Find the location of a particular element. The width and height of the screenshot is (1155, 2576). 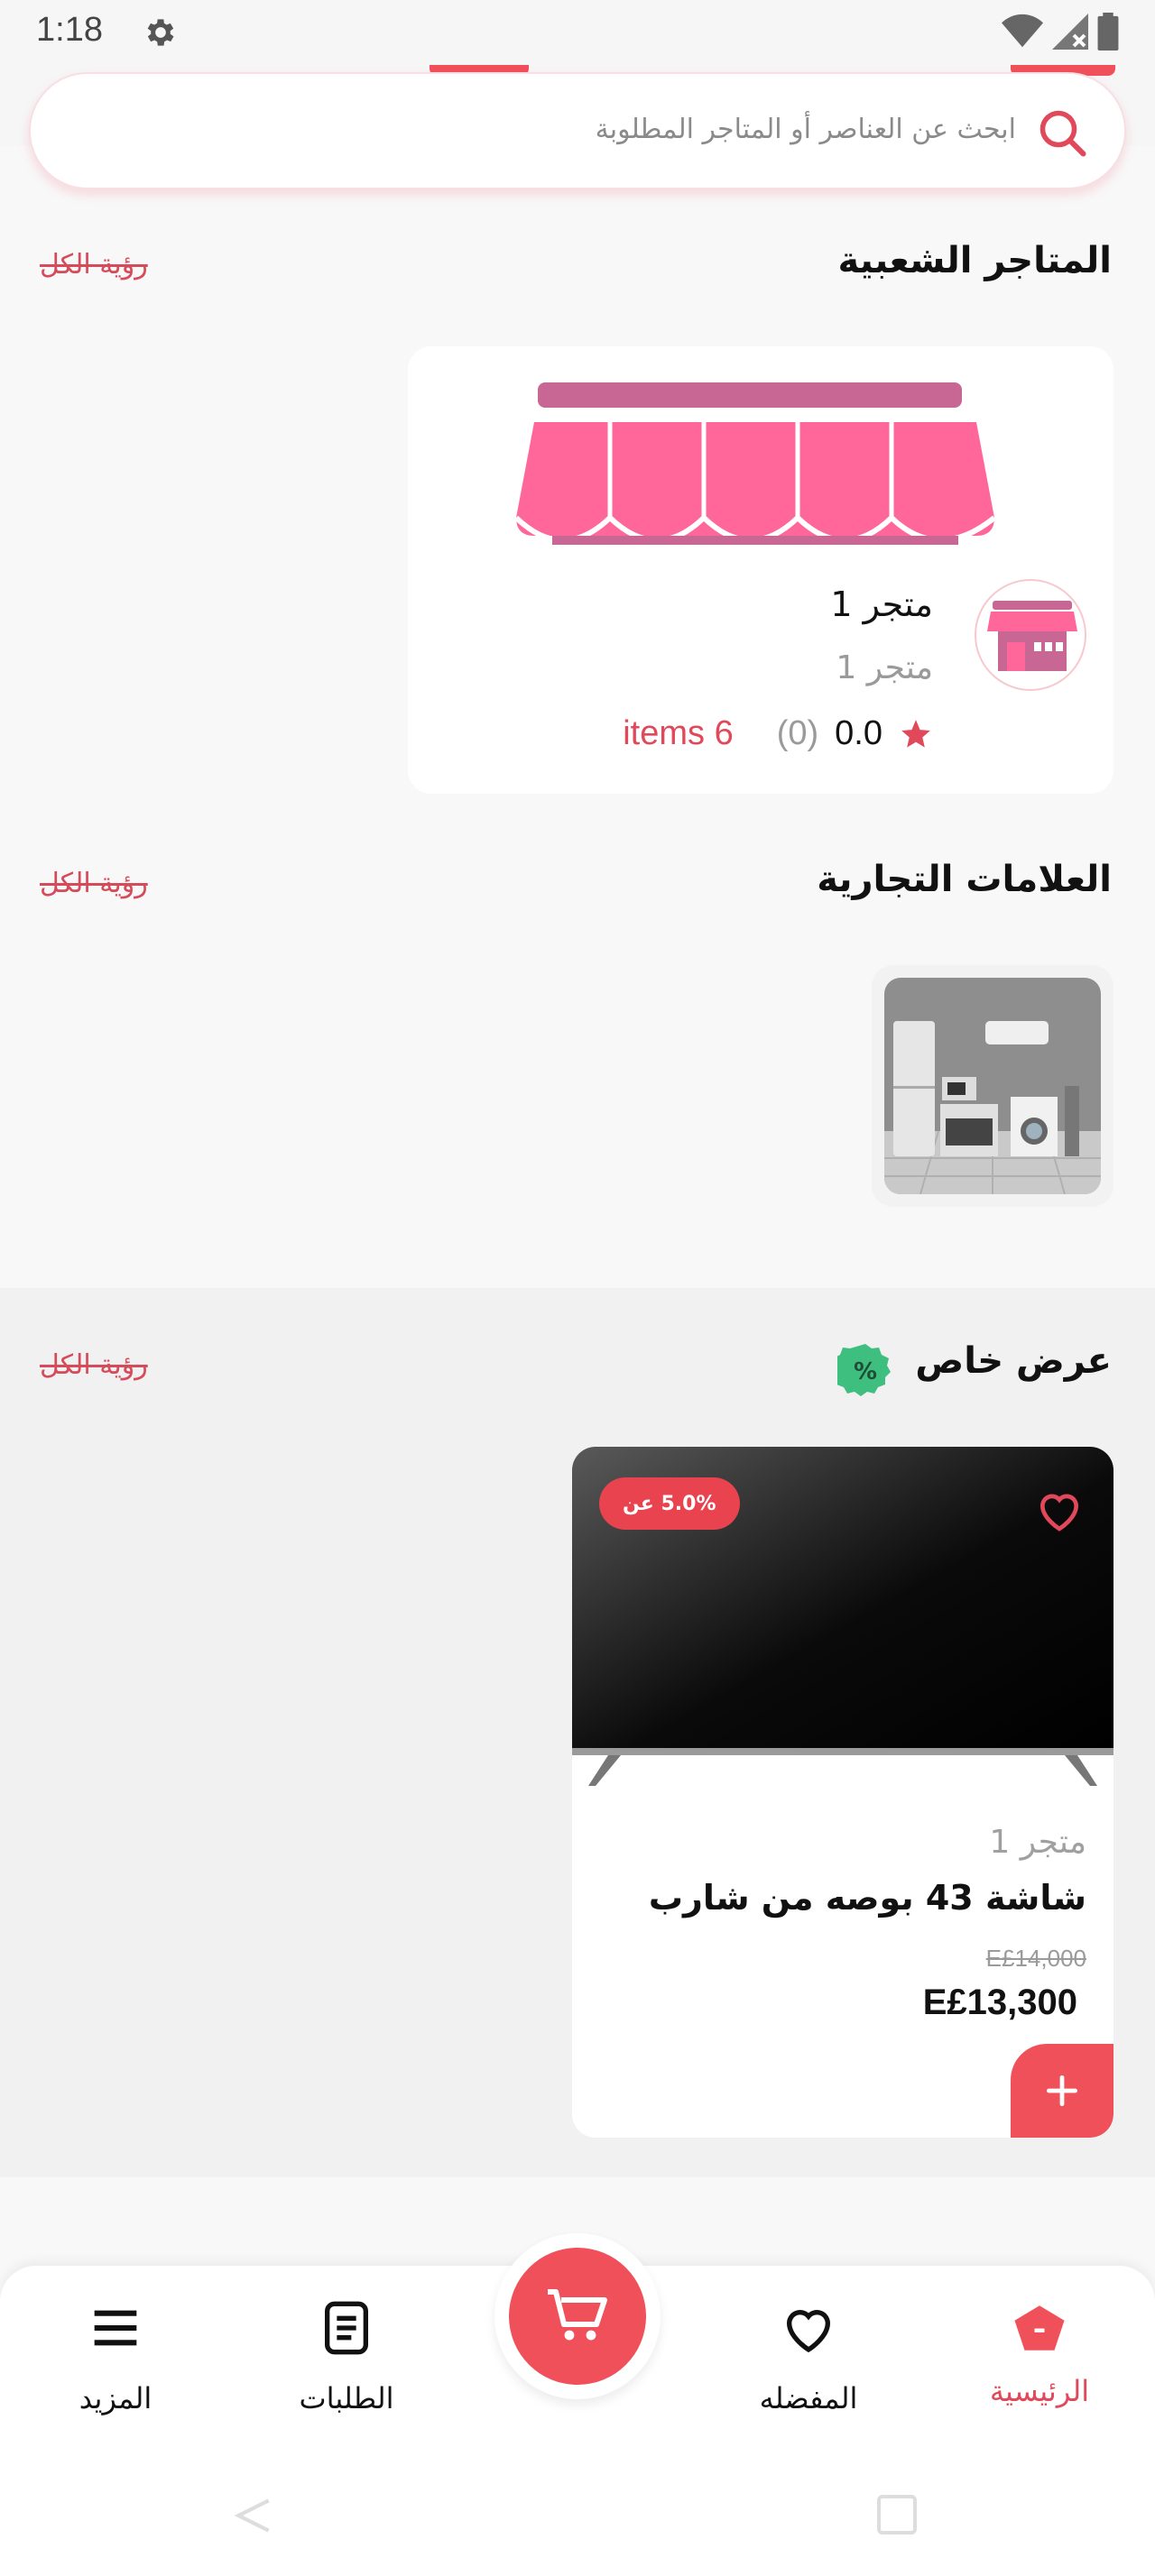

system-navigation-bar is located at coordinates (577, 2520).